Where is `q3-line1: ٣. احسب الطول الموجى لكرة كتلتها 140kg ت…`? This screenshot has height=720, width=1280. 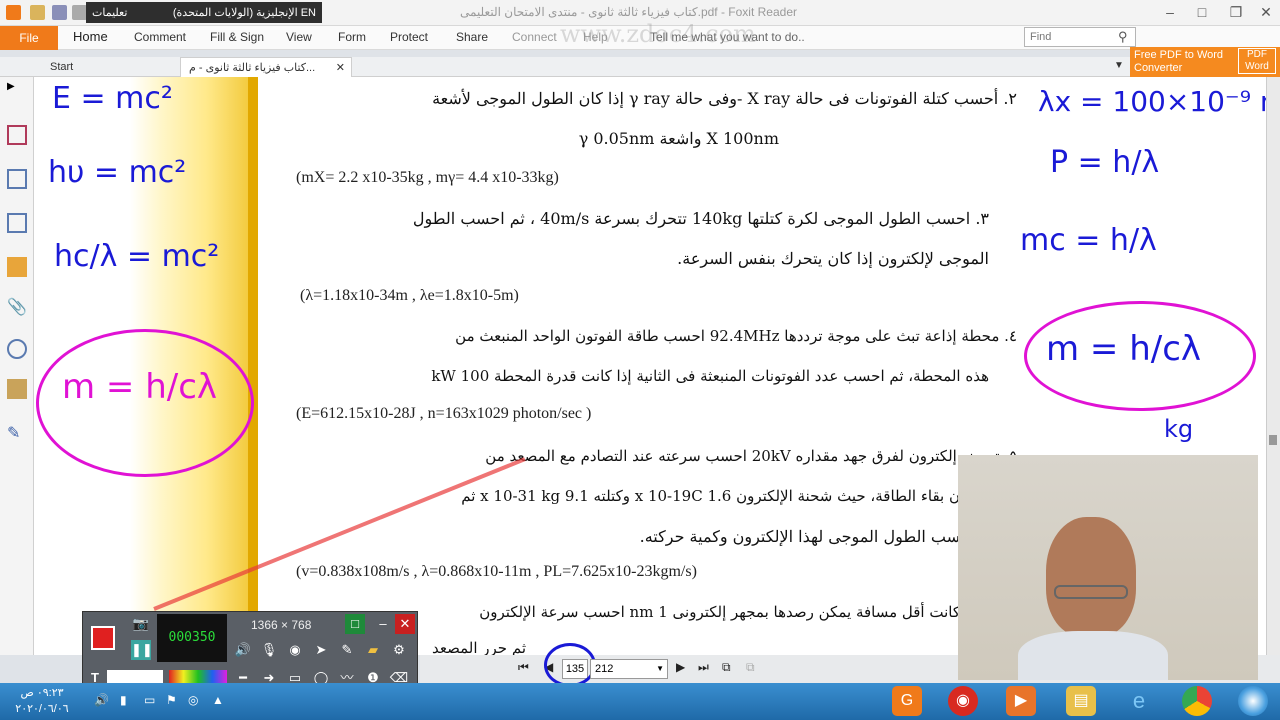 q3-line1: ٣. احسب الطول الموجى لكرة كتلتها 140kg ت… is located at coordinates (700, 218).